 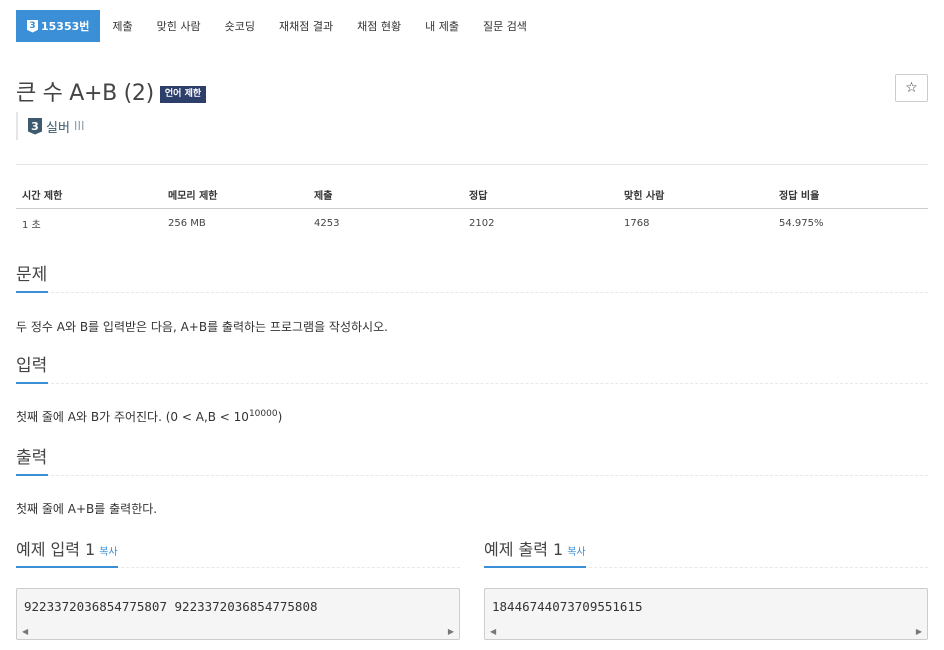 What do you see at coordinates (472, 278) in the screenshot?
I see `problem-section-header: 문제` at bounding box center [472, 278].